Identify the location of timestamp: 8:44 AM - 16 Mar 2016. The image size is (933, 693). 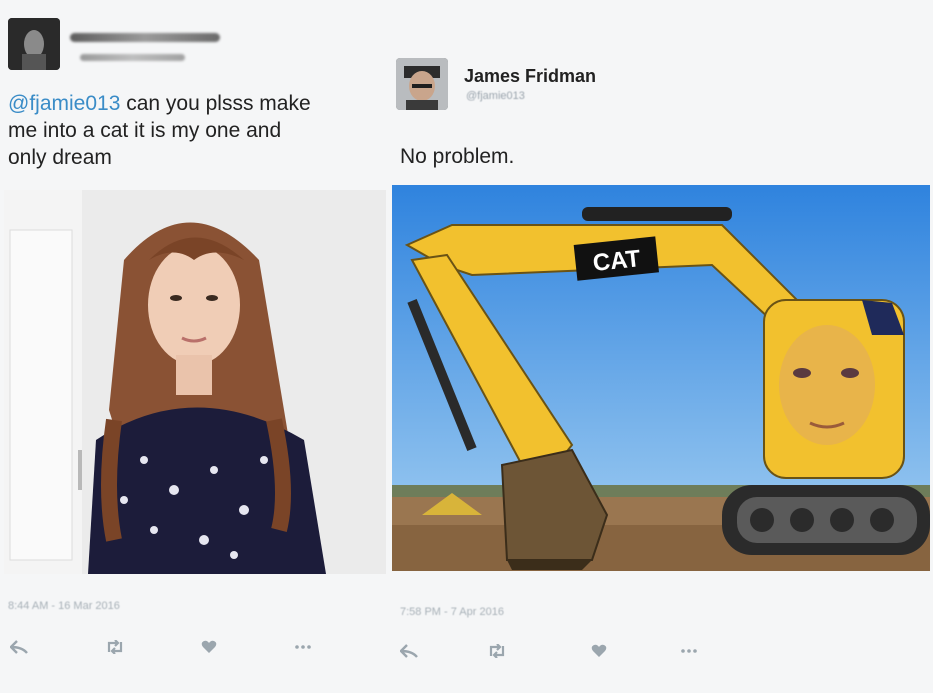
(64, 606).